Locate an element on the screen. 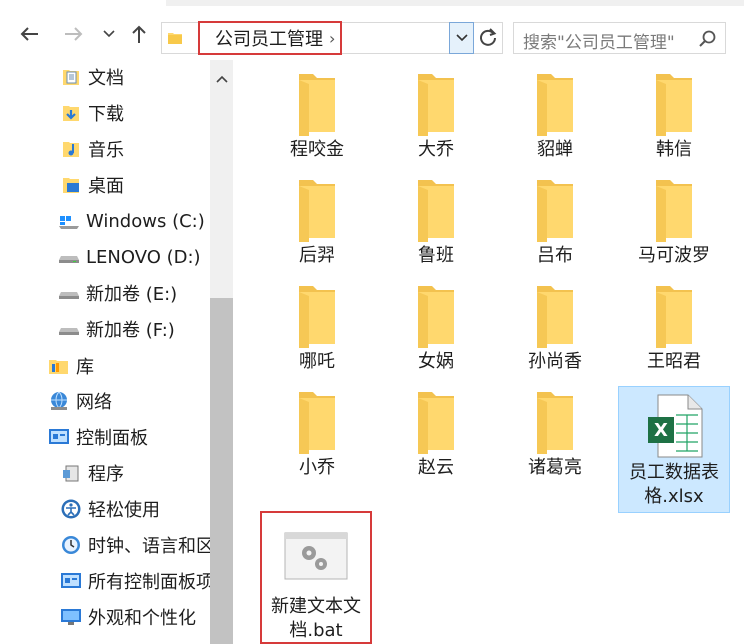 The height and width of the screenshot is (644, 744). sidebar-item-lenovo-d: LENOVO (D:) is located at coordinates (134, 257).